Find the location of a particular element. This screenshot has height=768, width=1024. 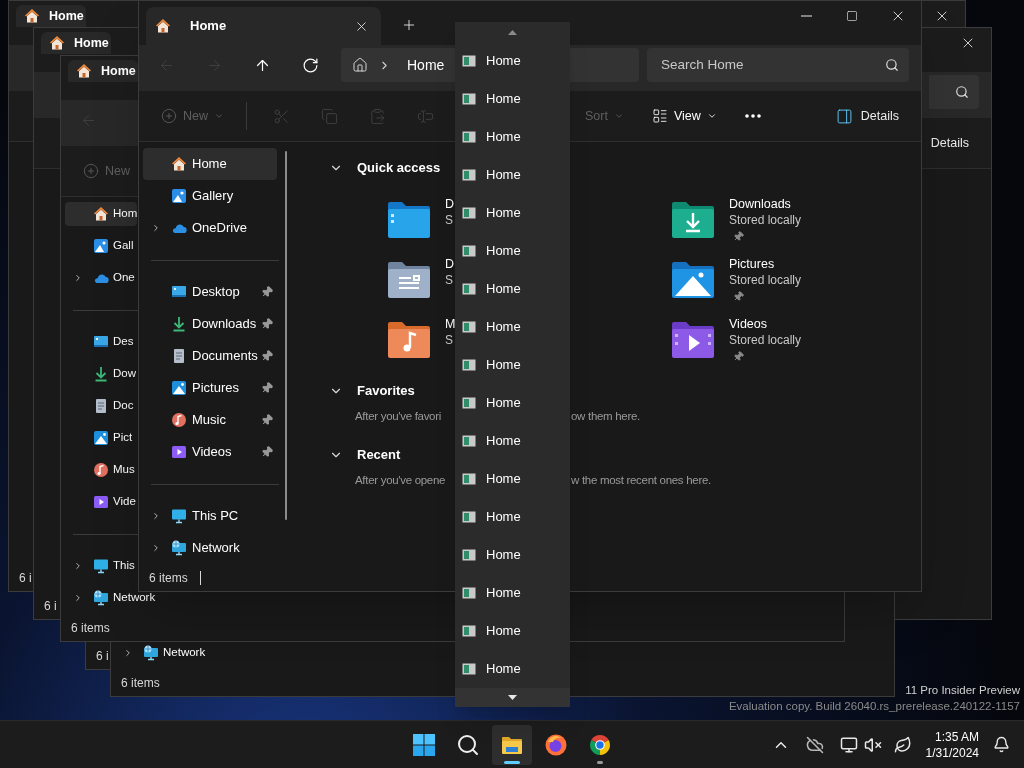

nav-item: Mus is located at coordinates (100, 470).